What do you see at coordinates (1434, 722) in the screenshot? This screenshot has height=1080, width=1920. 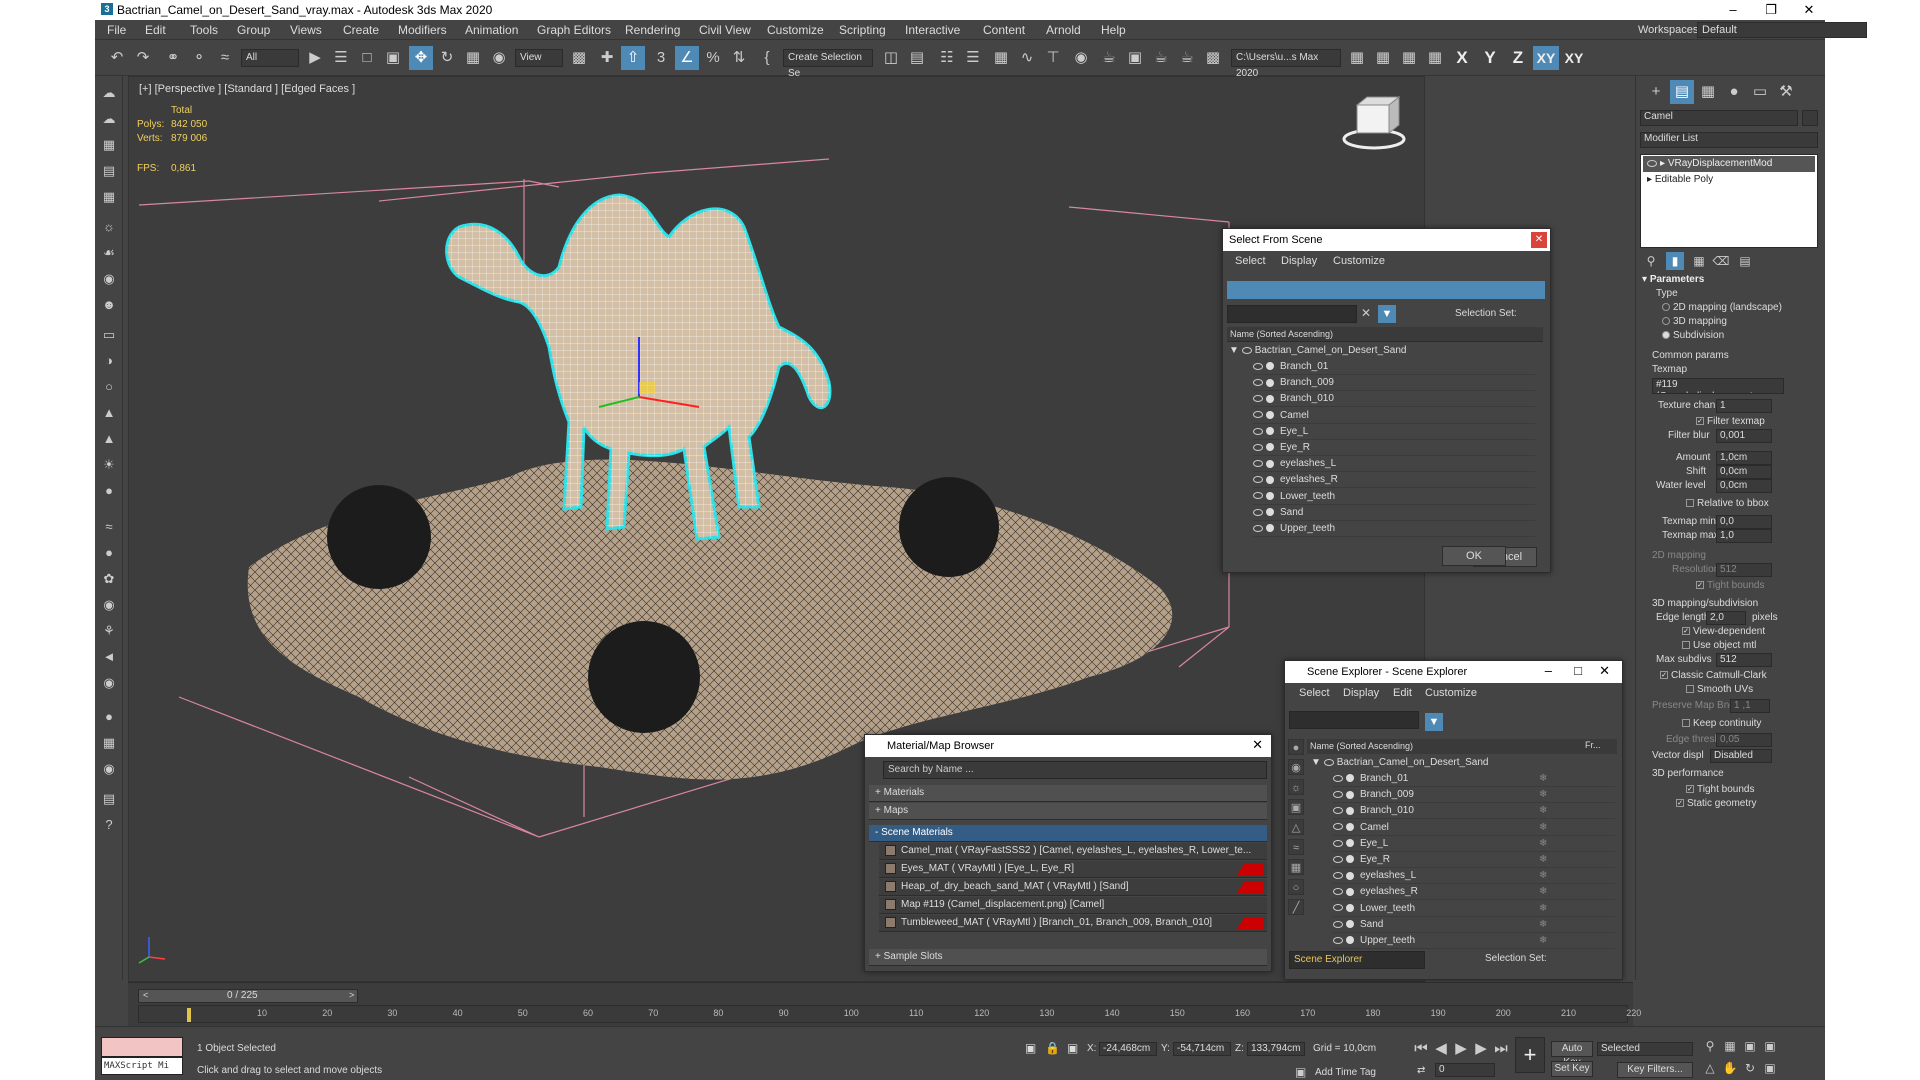 I see `se-filter-icon: ▼` at bounding box center [1434, 722].